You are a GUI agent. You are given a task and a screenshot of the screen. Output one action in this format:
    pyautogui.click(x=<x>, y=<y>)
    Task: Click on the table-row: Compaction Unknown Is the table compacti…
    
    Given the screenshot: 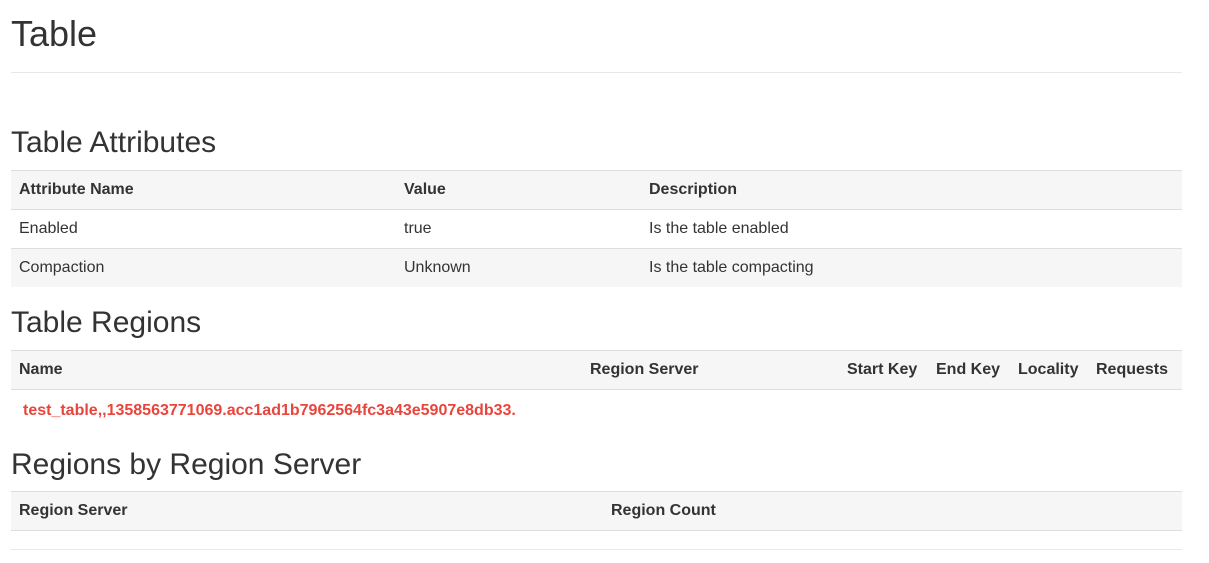 What is the action you would take?
    pyautogui.click(x=596, y=267)
    